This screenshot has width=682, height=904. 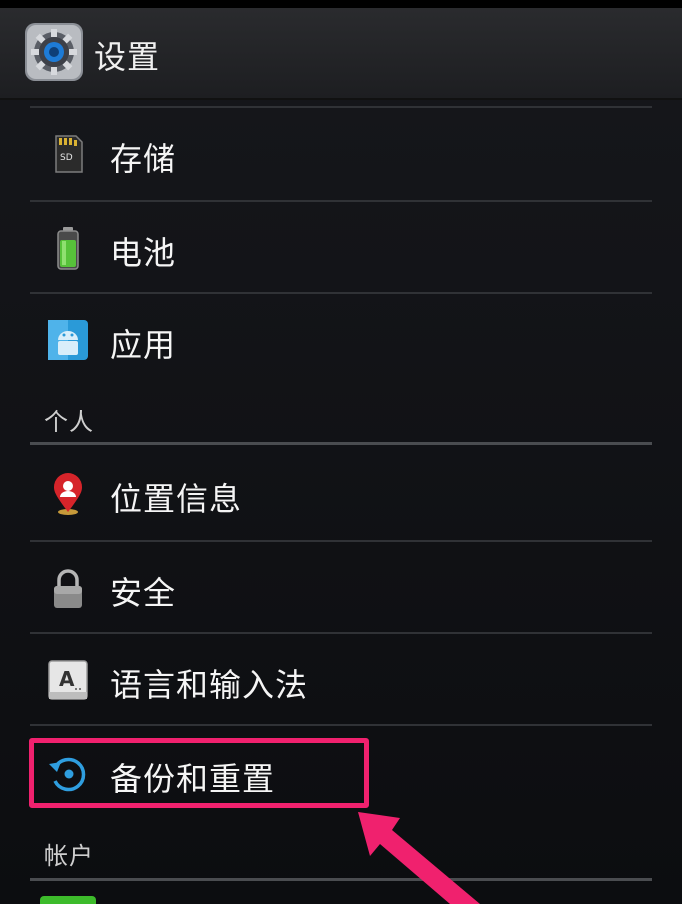 I want to click on settings-item-label: 存储, so click(x=143, y=159).